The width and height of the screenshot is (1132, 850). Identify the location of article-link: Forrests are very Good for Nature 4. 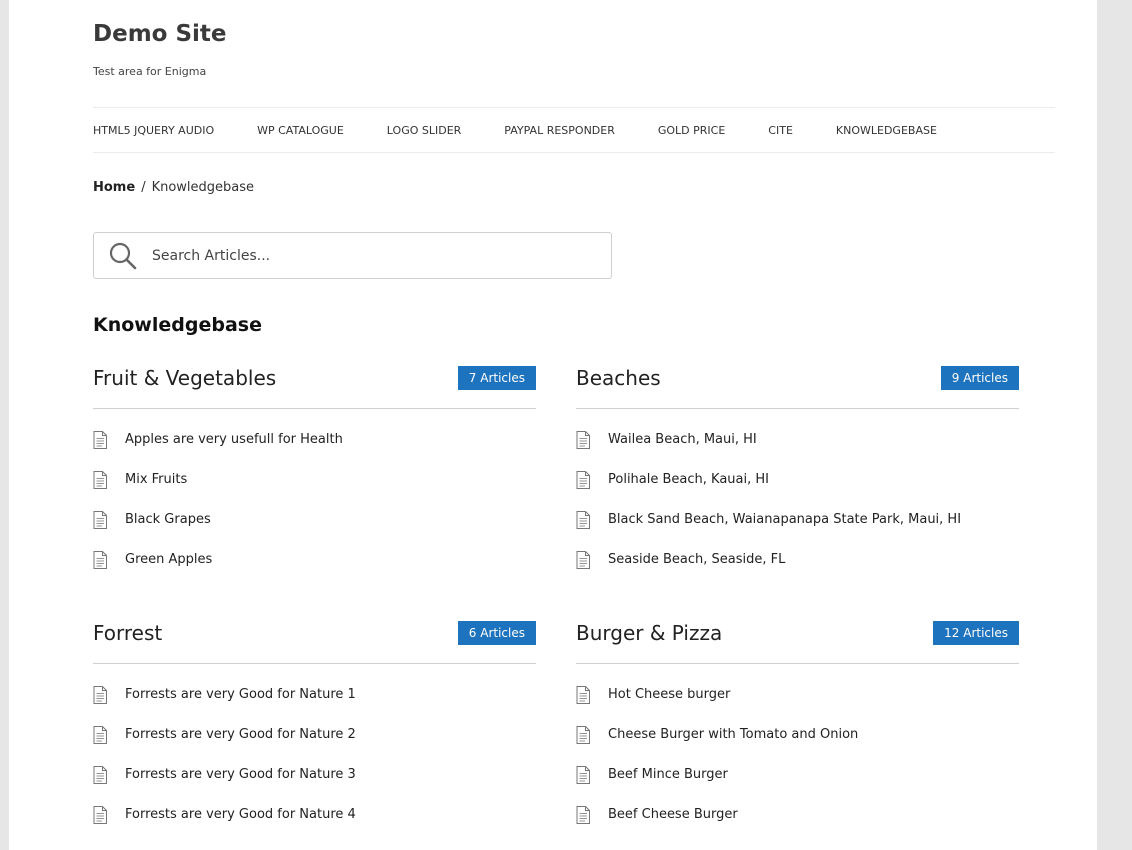
(240, 815).